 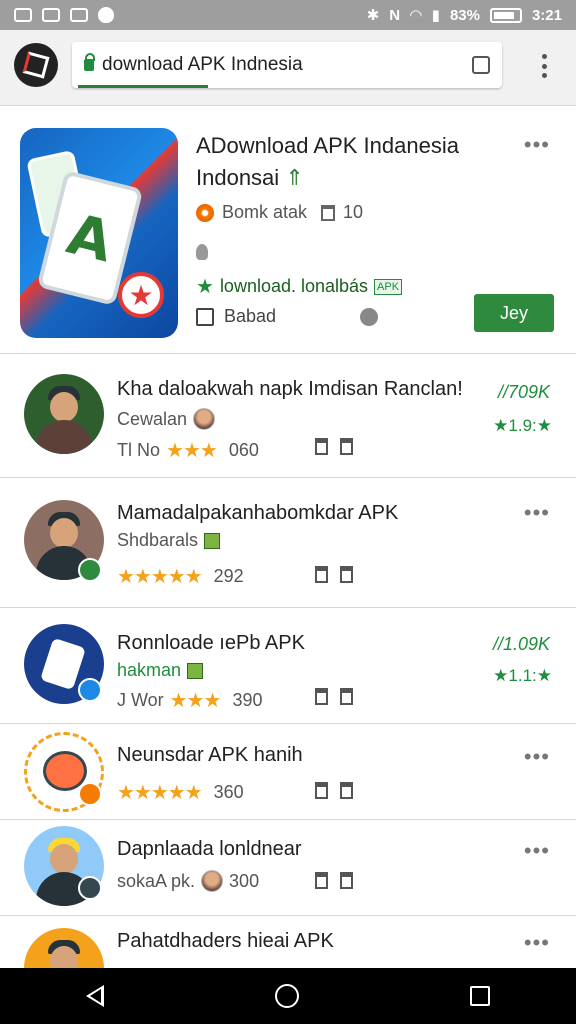 I want to click on size-row: Babad, so click(x=236, y=316).